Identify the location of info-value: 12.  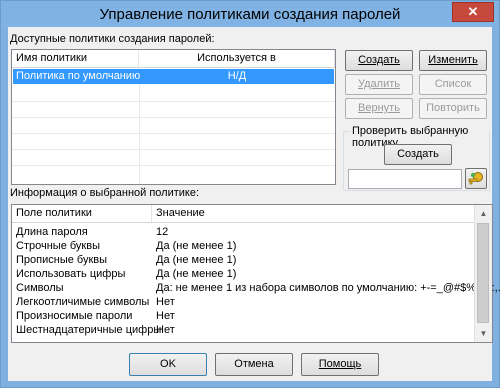
(162, 232).